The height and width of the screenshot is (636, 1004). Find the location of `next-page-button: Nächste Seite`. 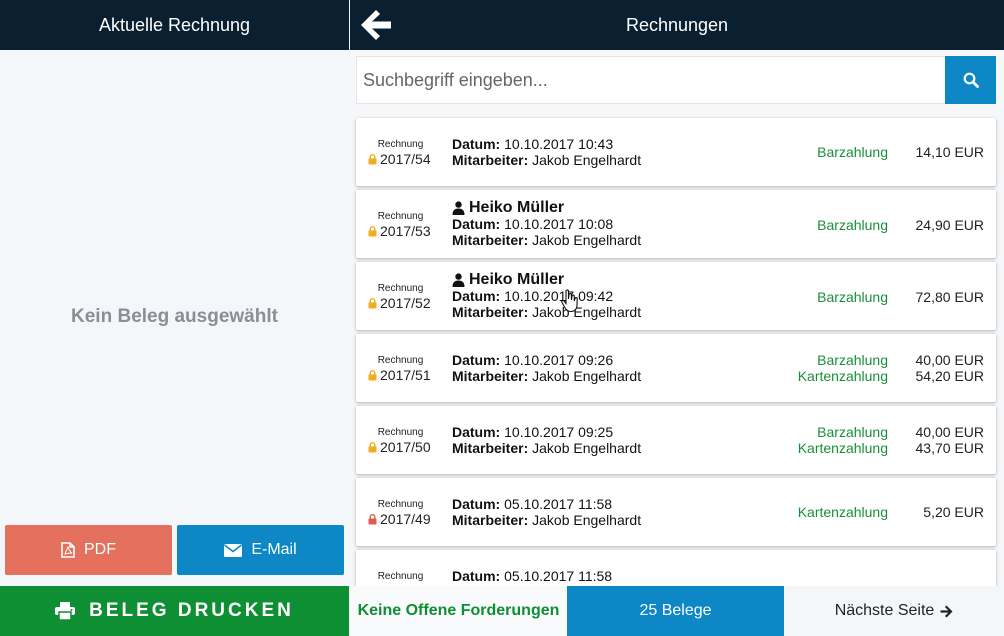

next-page-button: Nächste Seite is located at coordinates (894, 611).